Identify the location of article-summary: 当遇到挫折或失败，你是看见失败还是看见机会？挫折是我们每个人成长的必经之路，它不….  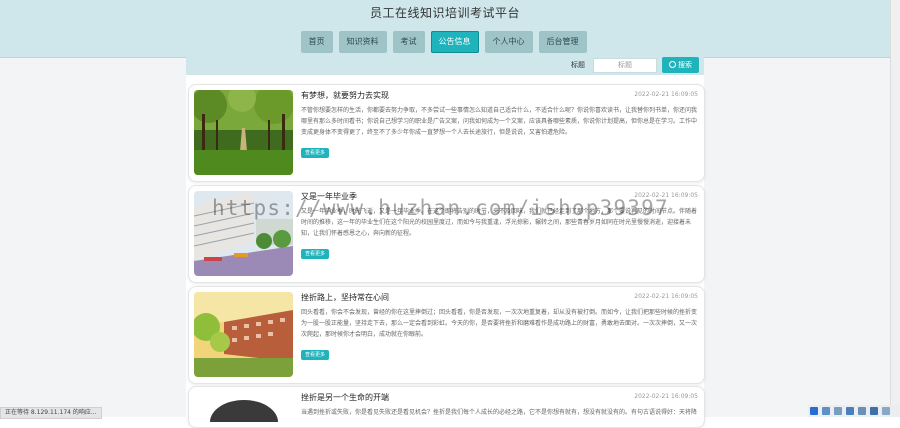
(499, 412).